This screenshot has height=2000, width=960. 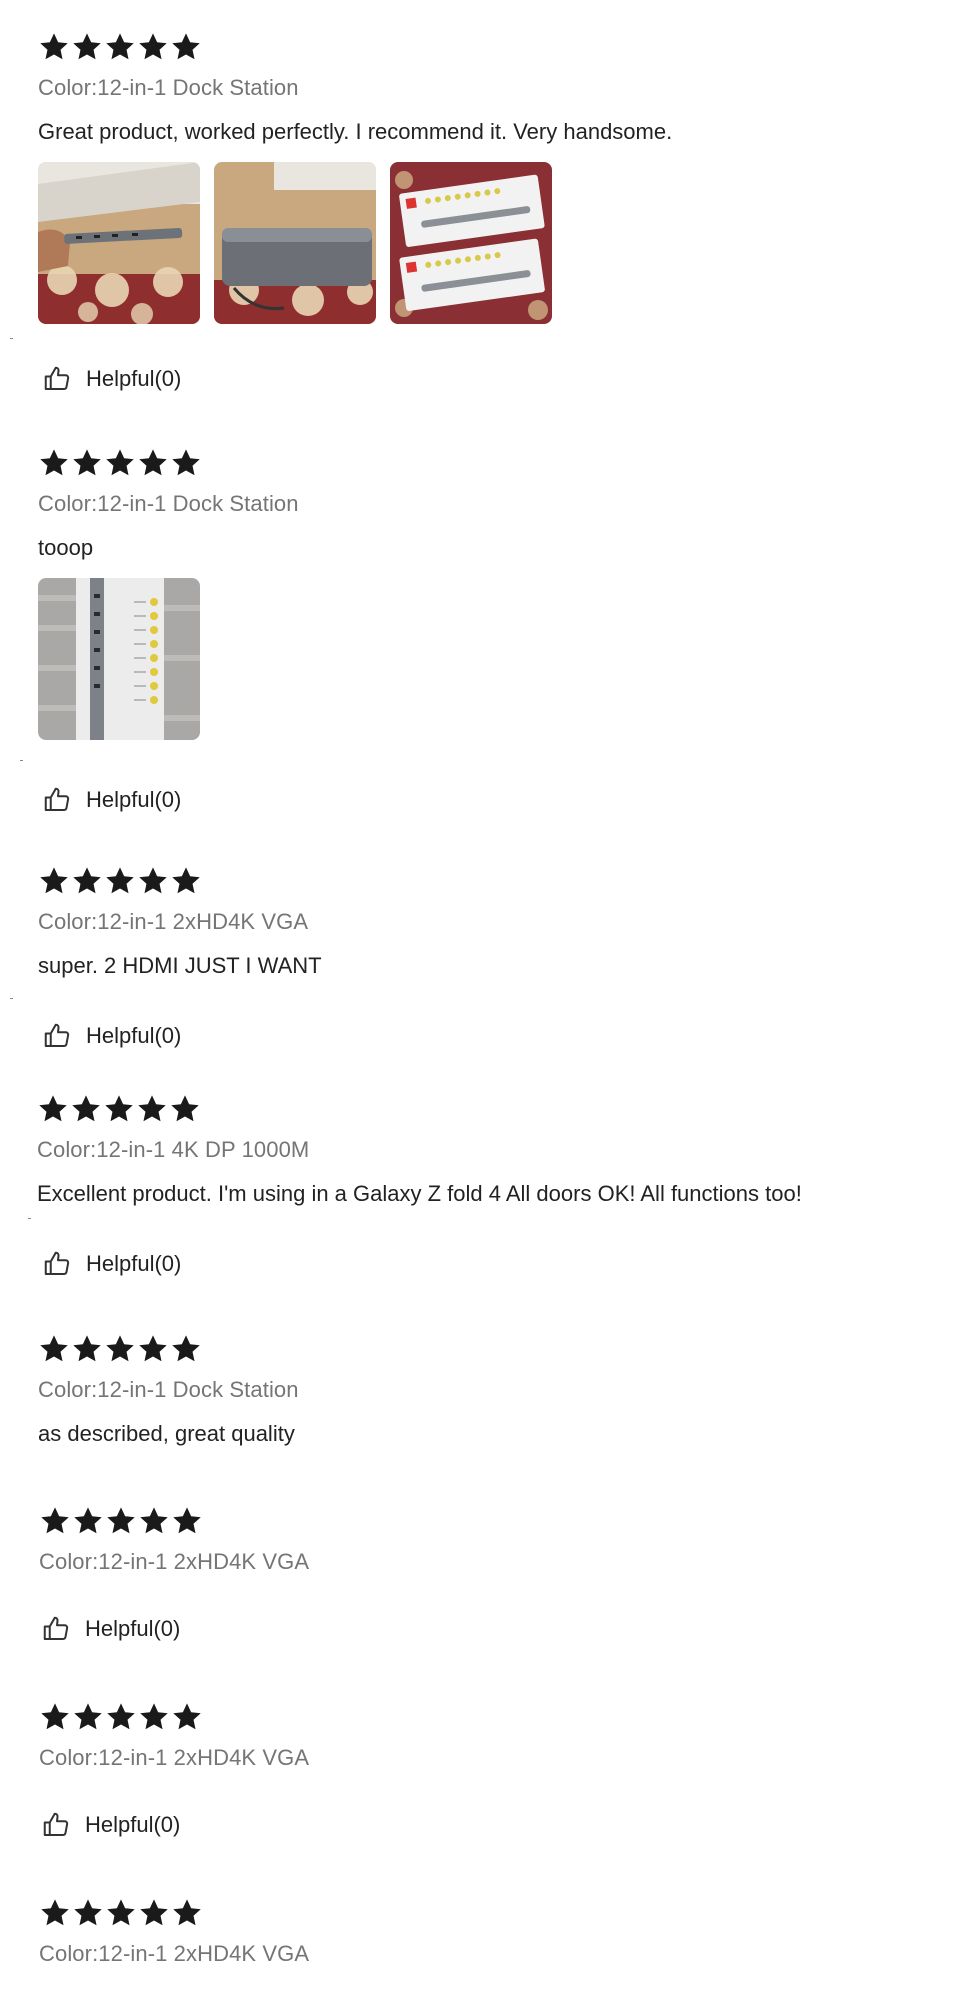 What do you see at coordinates (66, 547) in the screenshot?
I see `review-text: tooop` at bounding box center [66, 547].